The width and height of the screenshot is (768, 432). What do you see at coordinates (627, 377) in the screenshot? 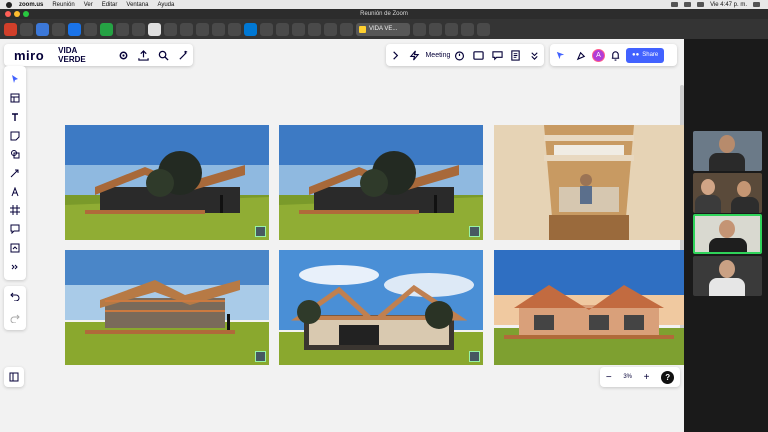
I see `zoom-level: 3%` at bounding box center [627, 377].